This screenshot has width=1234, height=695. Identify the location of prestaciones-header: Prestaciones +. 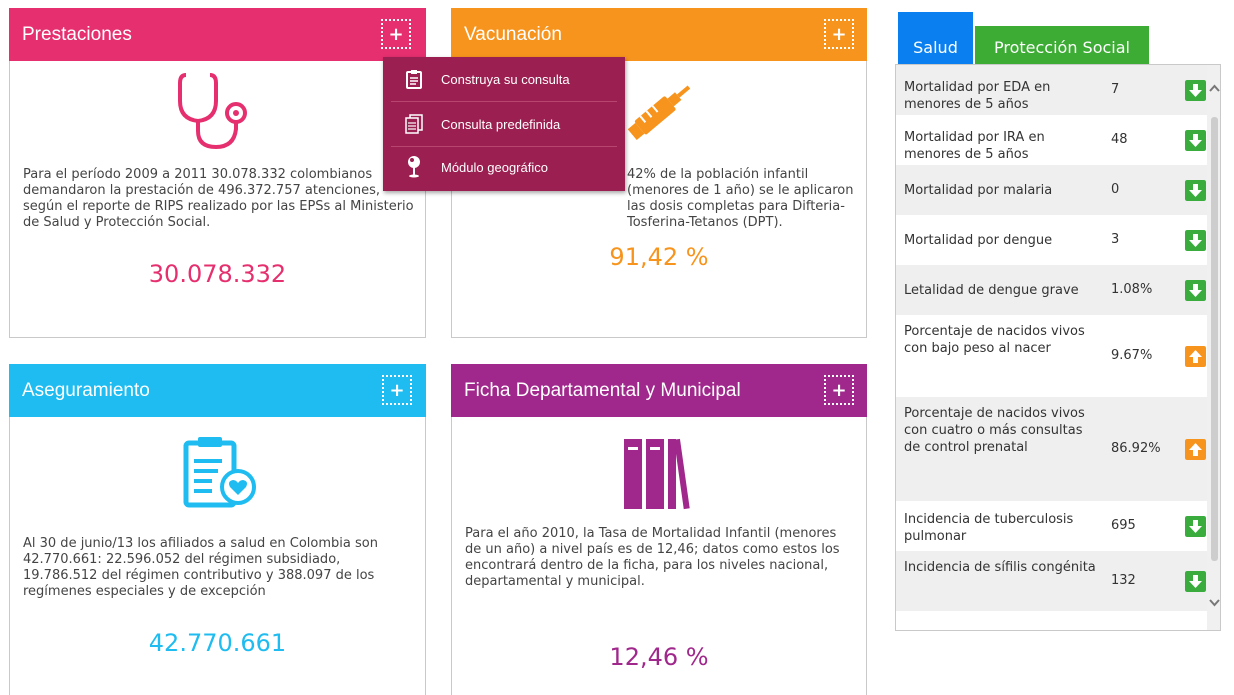
(217, 34).